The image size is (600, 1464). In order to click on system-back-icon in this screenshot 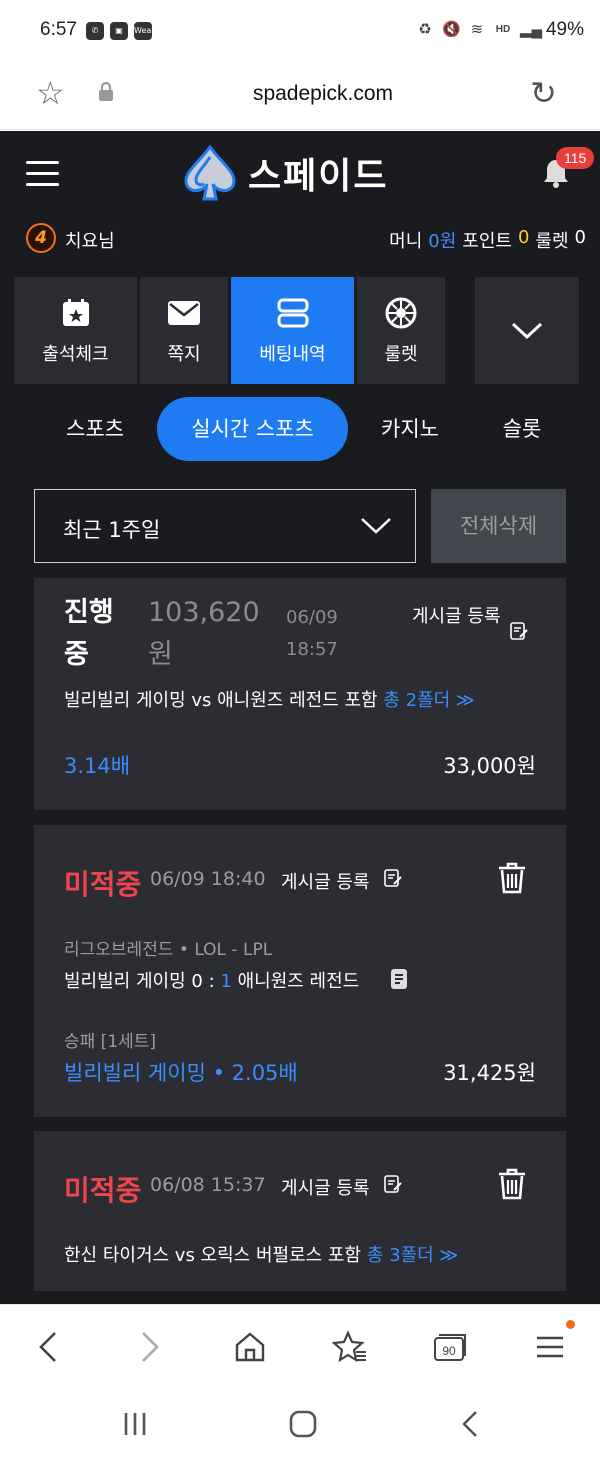, I will do `click(470, 1424)`.